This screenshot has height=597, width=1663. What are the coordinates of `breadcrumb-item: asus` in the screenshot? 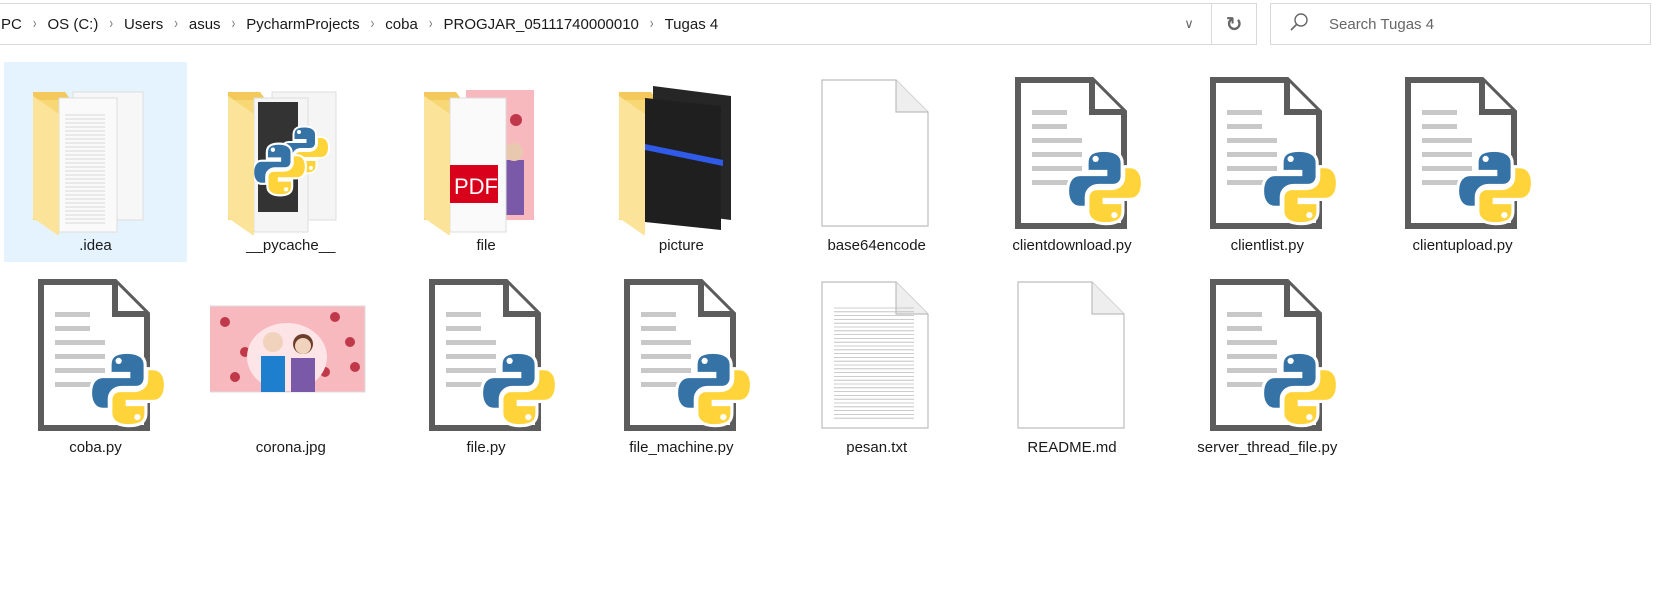 It's located at (205, 24).